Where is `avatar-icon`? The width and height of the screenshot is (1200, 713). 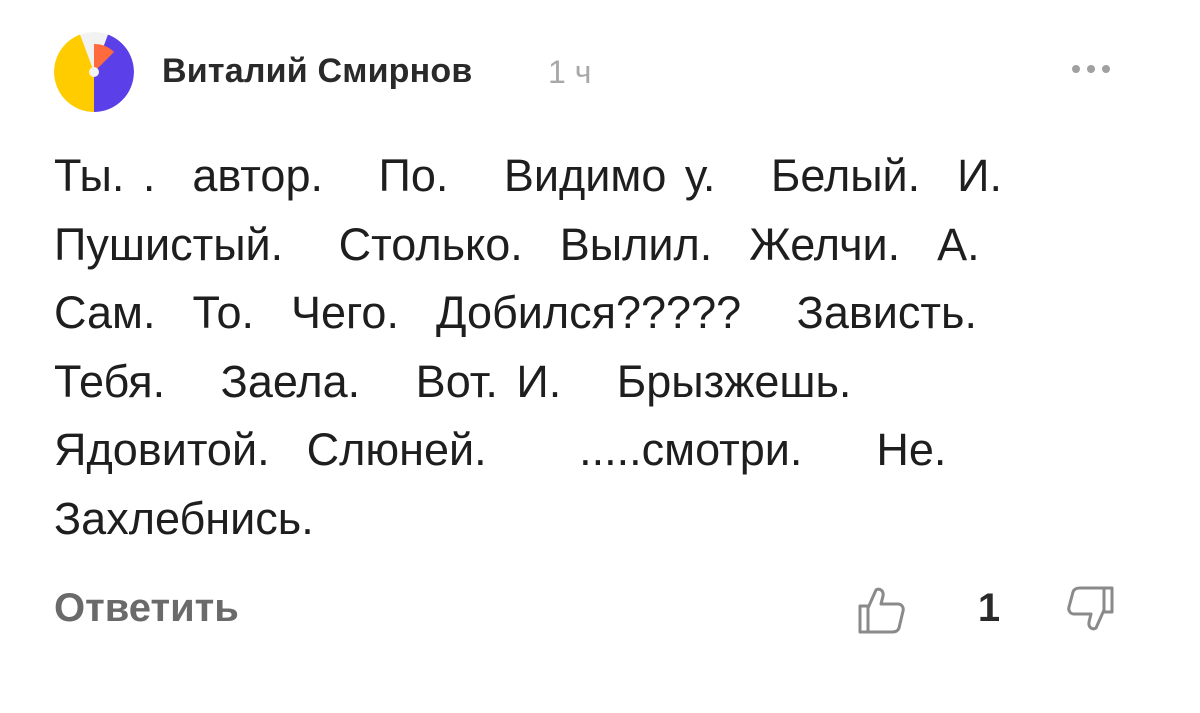 avatar-icon is located at coordinates (94, 72).